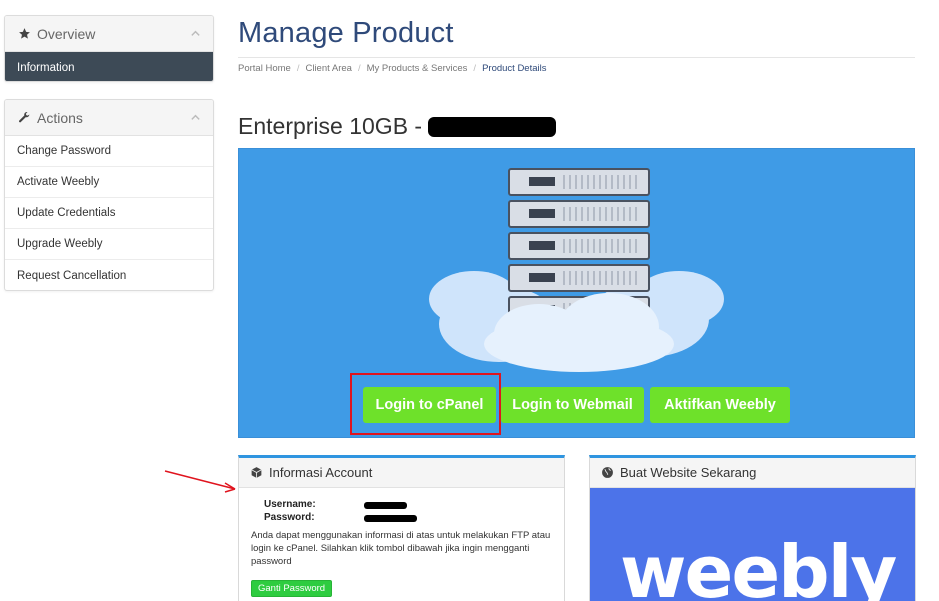 The image size is (939, 601). I want to click on sidebar-item-change-password: Change Password, so click(109, 151).